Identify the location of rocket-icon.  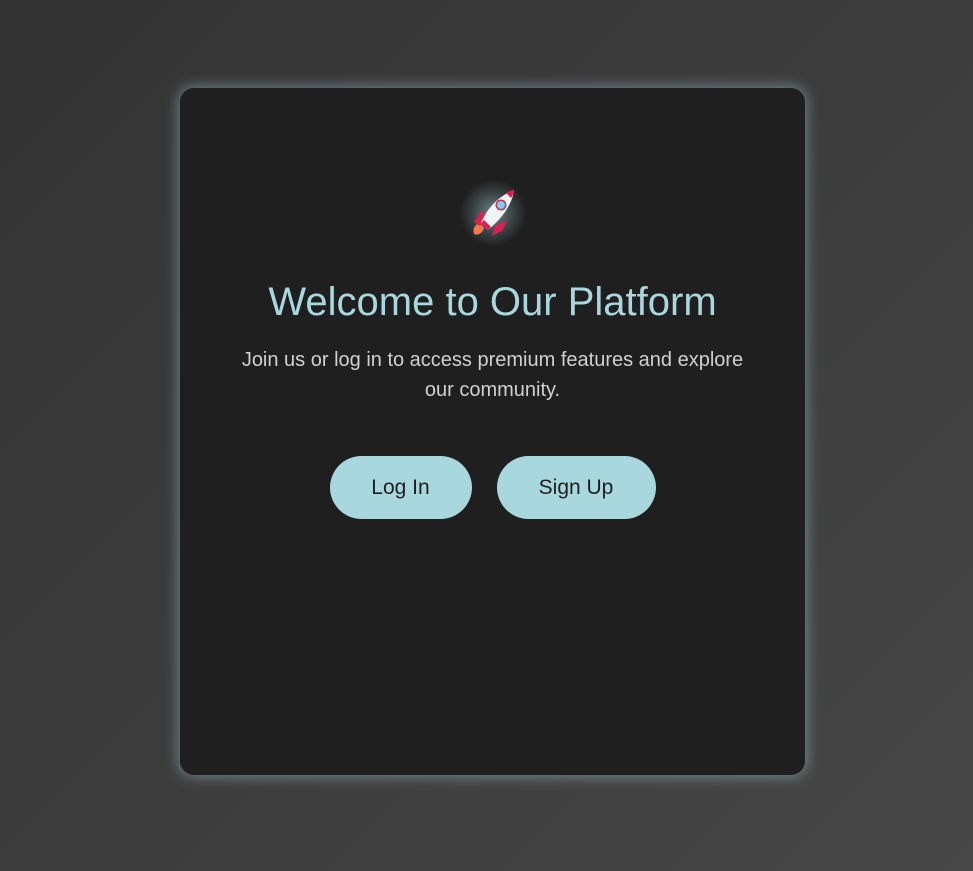
(493, 213).